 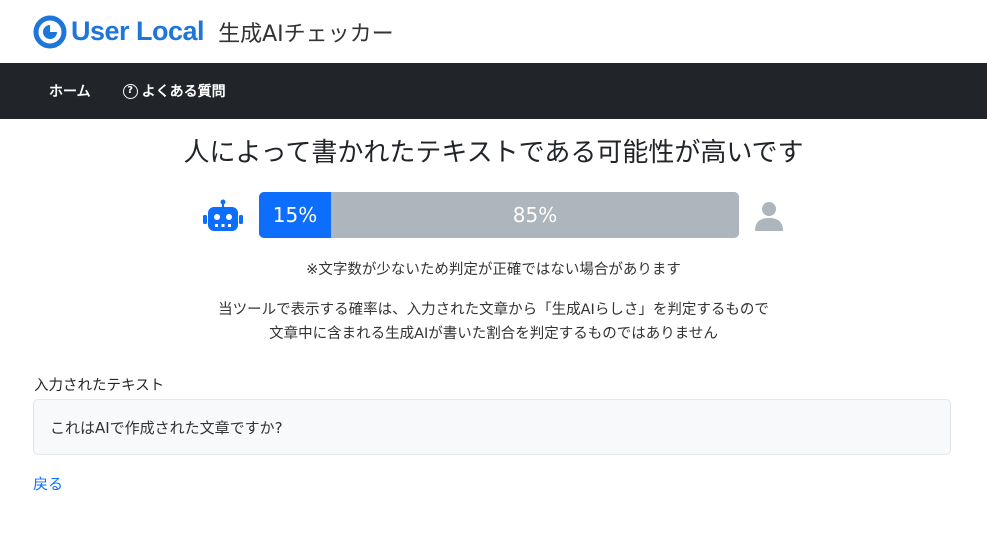 I want to click on ai-probability-label: 15%, so click(x=295, y=215).